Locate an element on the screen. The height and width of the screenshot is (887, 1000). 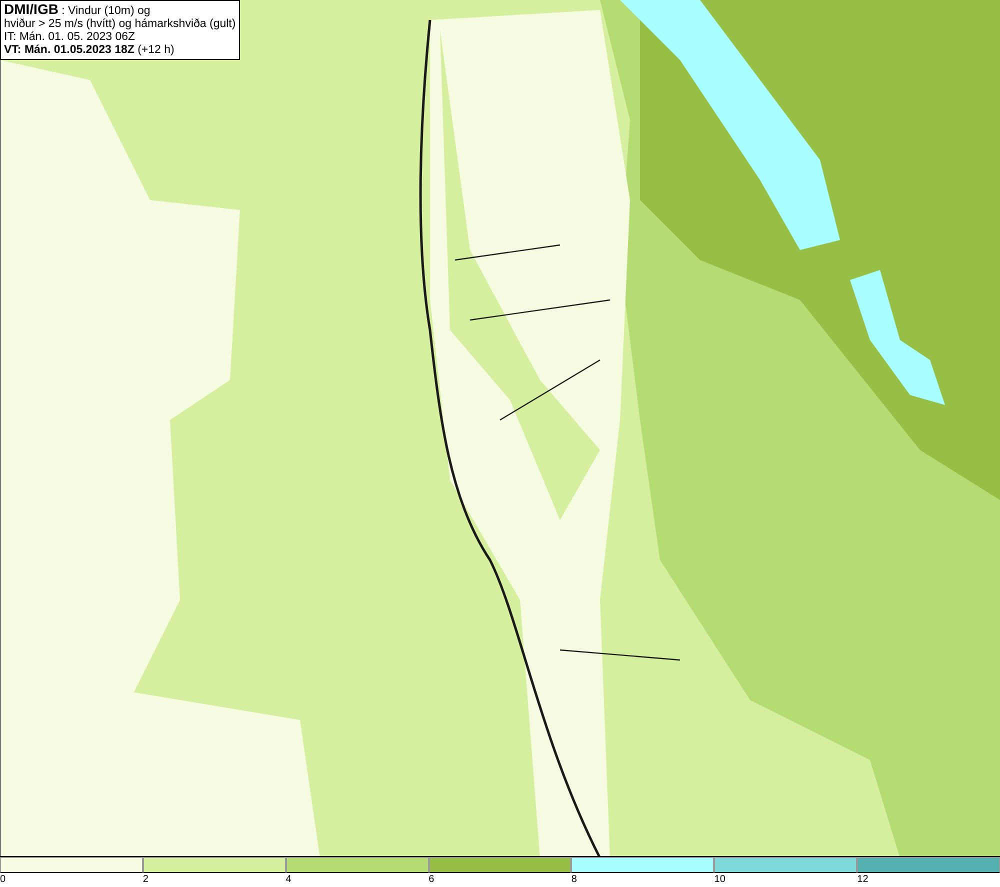
info-line: hviður > 25 m/s (hvítt) og hámarkshviða (gult) is located at coordinates (120, 24).